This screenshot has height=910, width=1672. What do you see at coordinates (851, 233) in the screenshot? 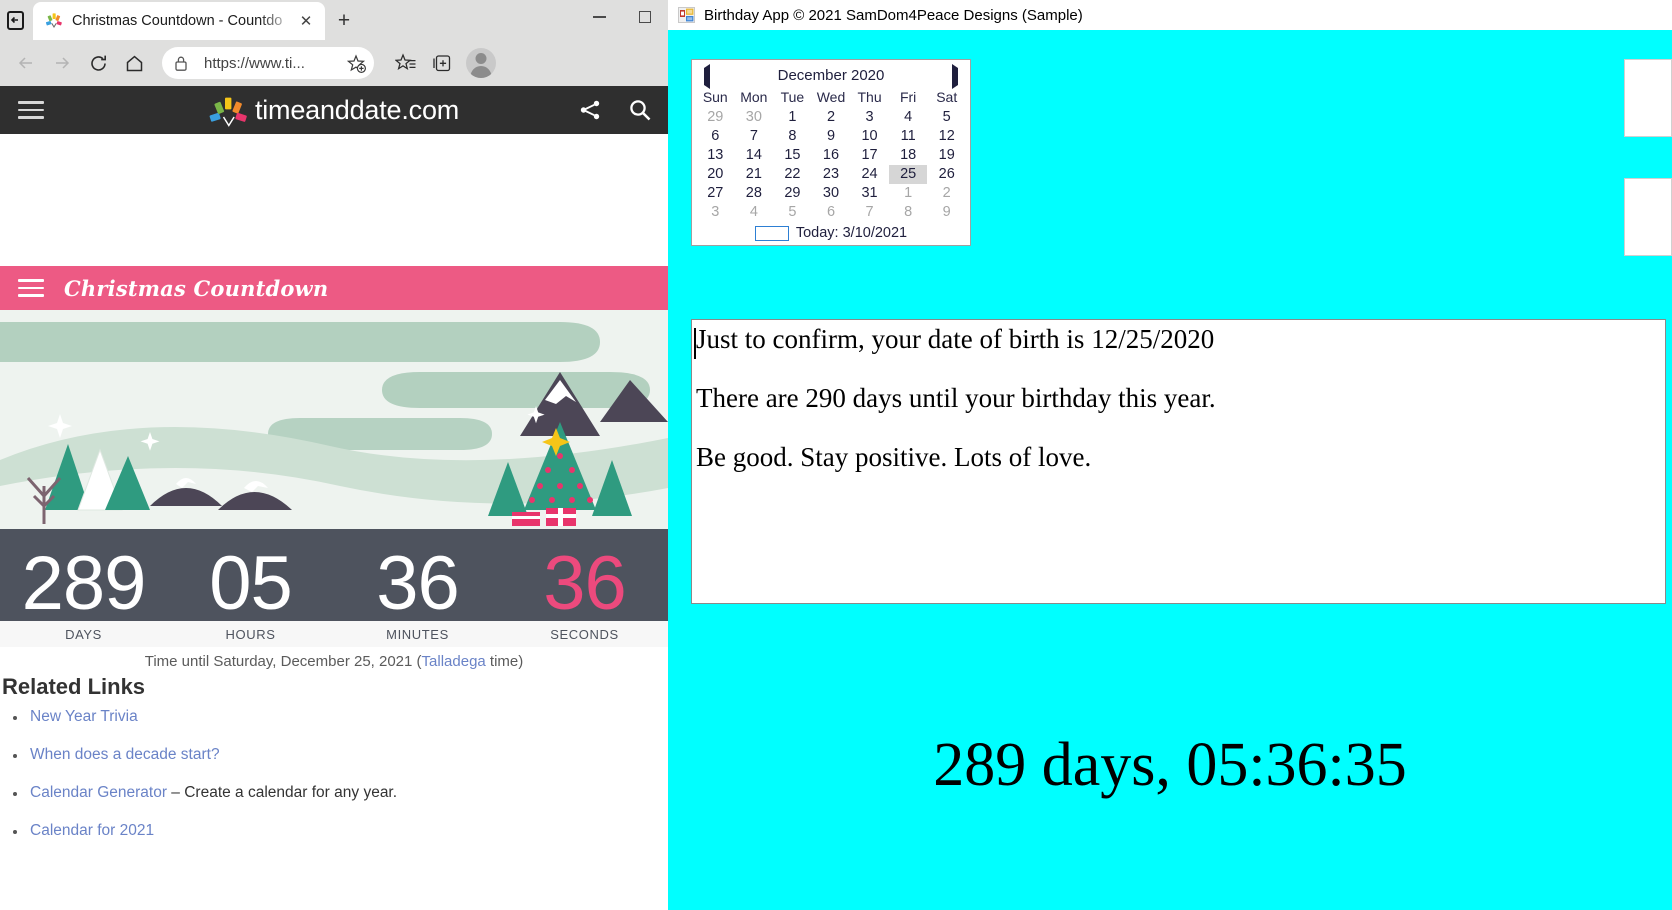
I see `calendar-today-label: Today: 3/10/2021` at bounding box center [851, 233].